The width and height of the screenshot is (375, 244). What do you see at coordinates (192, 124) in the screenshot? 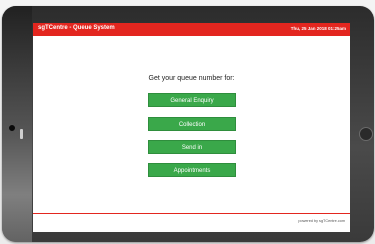
I see `collection-button: Collection` at bounding box center [192, 124].